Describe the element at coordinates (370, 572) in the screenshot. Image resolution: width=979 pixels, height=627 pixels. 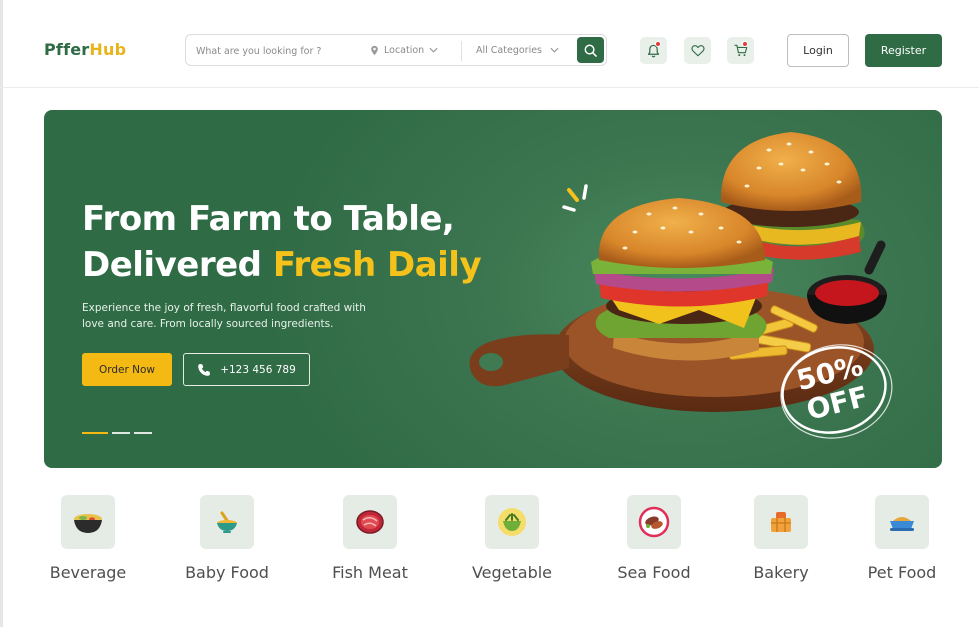
I see `category-label: Fish Meat` at that location.